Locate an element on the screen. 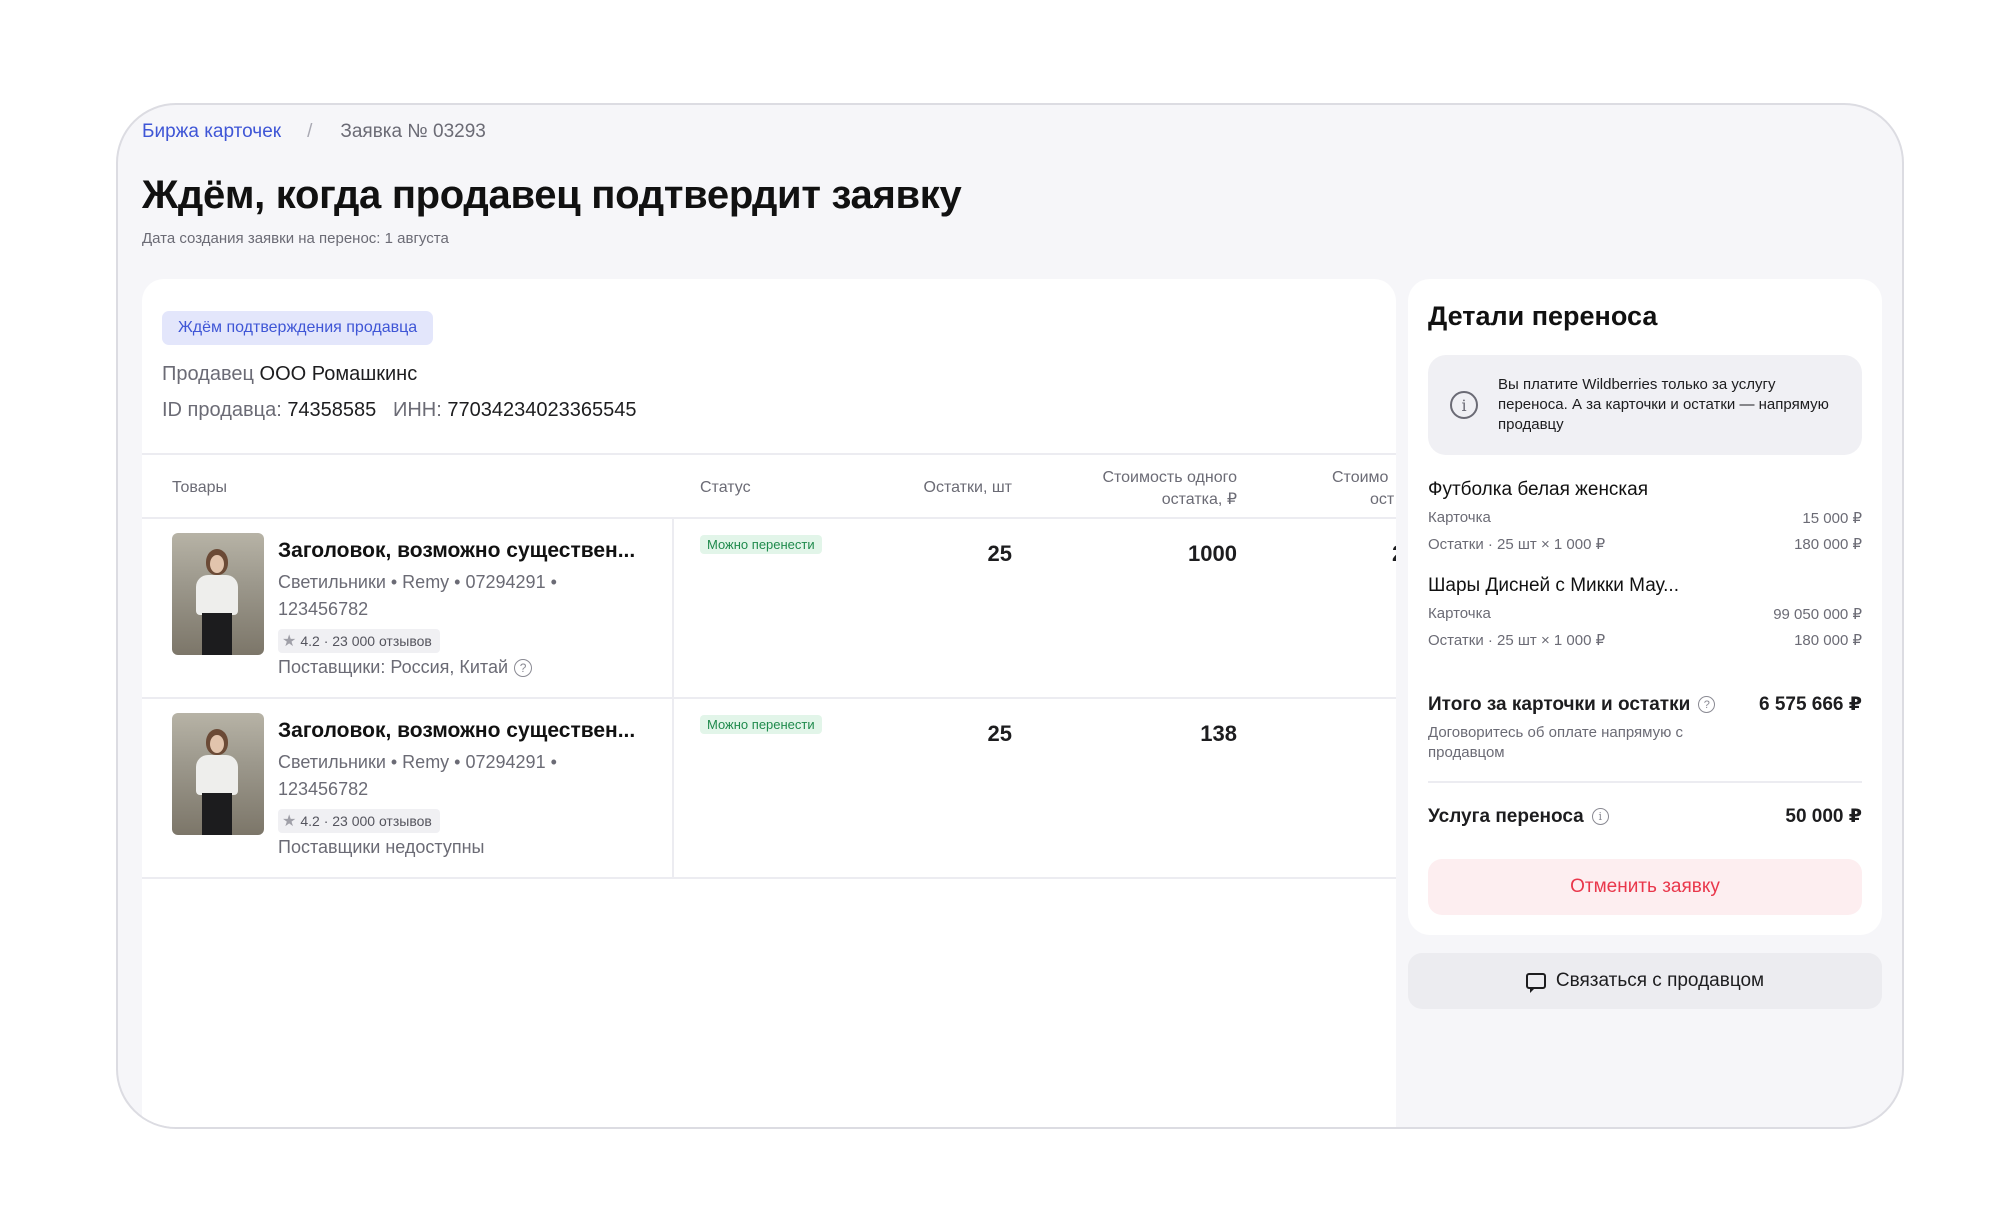 The image size is (2016, 1227). product-suppliers-text: Поставщики: Россия, Китай is located at coordinates (393, 667).